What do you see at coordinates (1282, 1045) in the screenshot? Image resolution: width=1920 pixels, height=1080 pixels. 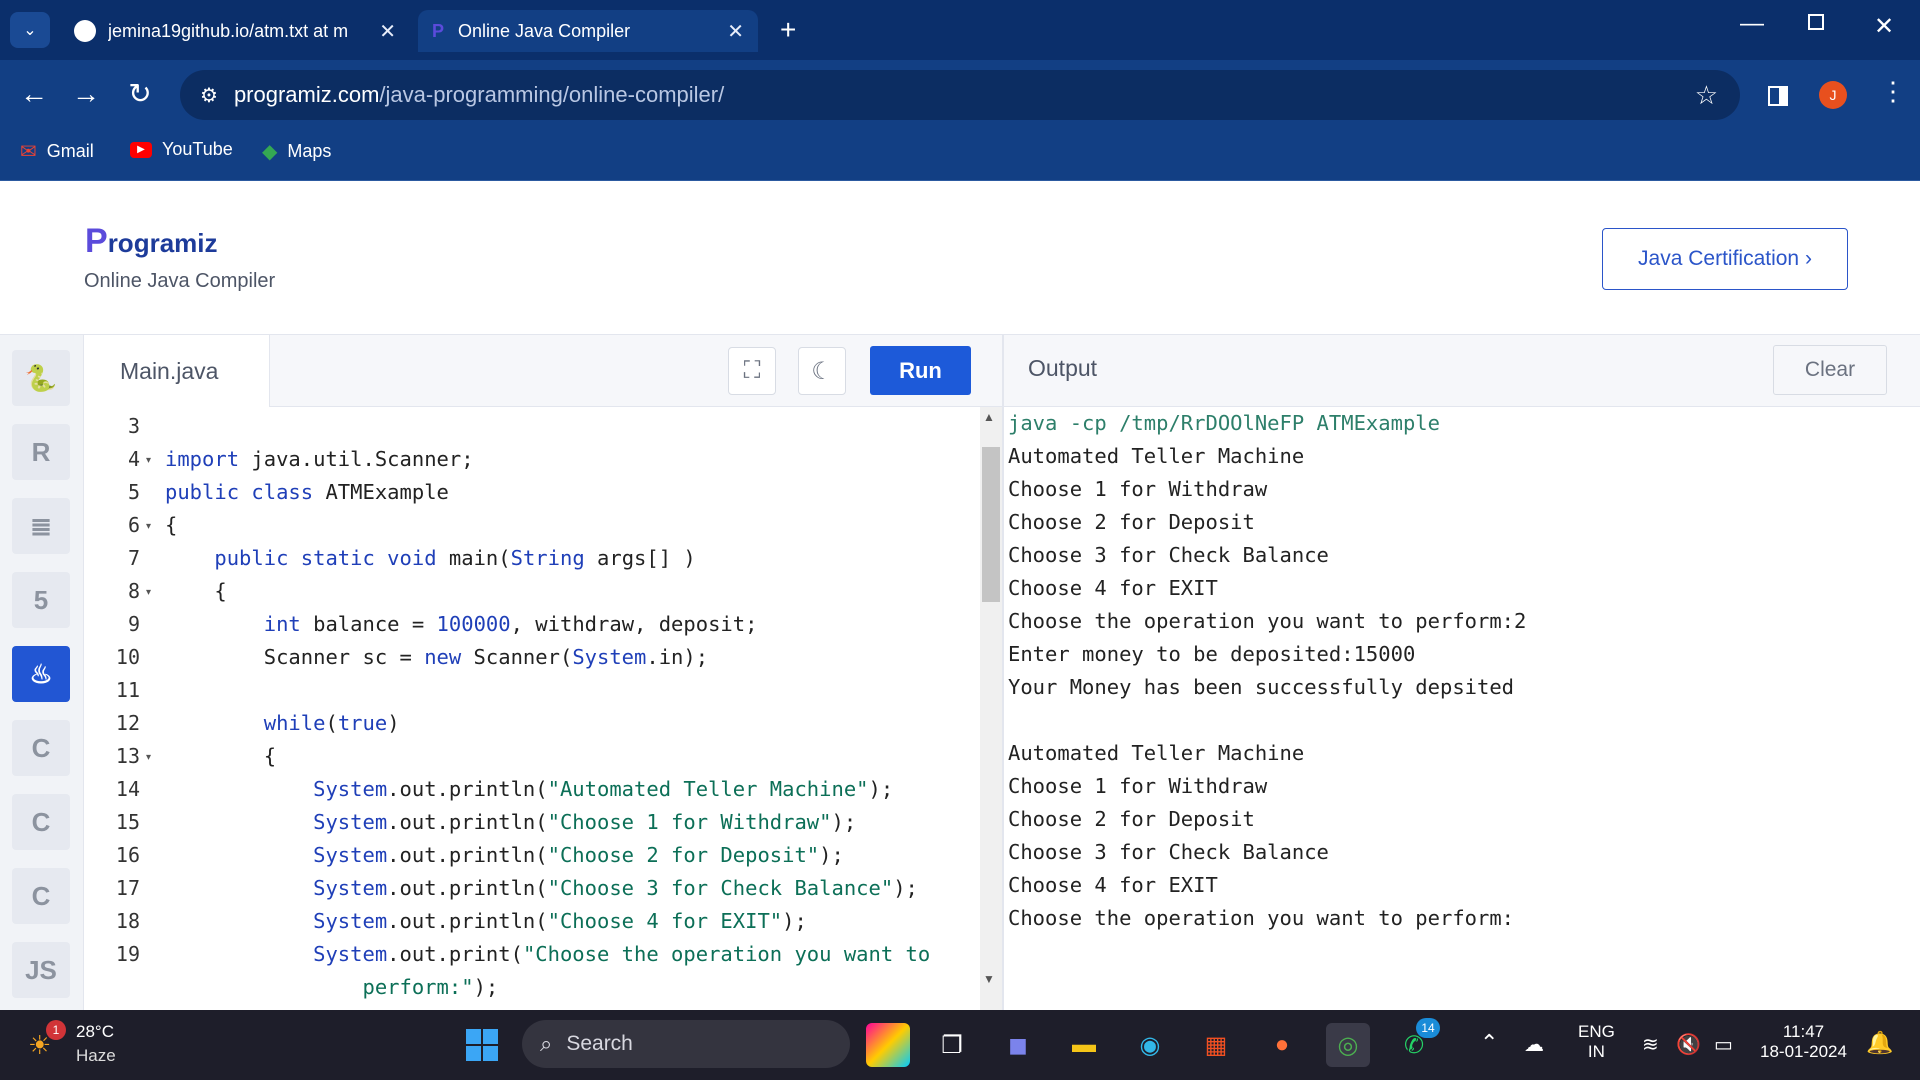 I see `firefox-icon: ●` at bounding box center [1282, 1045].